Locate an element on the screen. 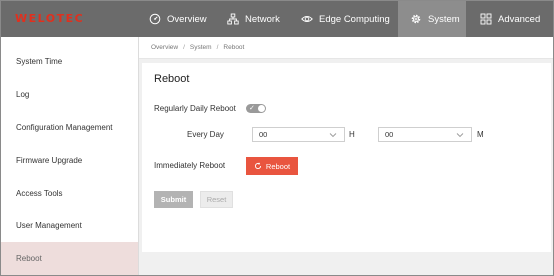 The height and width of the screenshot is (276, 554). minute-select-value: 00 is located at coordinates (389, 134).